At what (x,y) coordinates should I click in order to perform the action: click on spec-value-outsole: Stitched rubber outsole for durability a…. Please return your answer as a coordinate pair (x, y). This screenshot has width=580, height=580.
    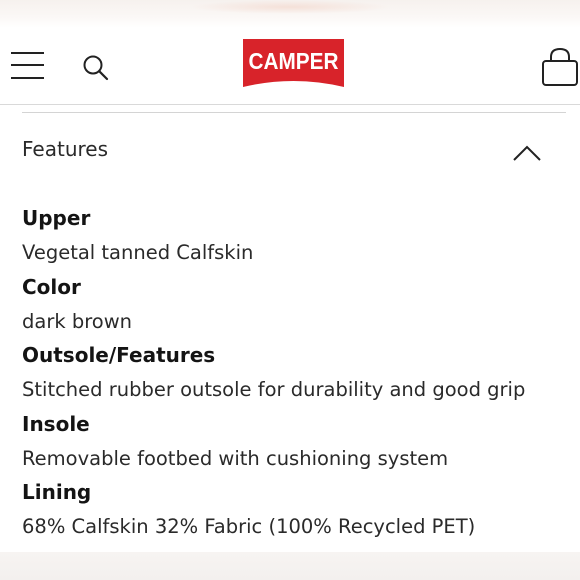
    Looking at the image, I should click on (274, 389).